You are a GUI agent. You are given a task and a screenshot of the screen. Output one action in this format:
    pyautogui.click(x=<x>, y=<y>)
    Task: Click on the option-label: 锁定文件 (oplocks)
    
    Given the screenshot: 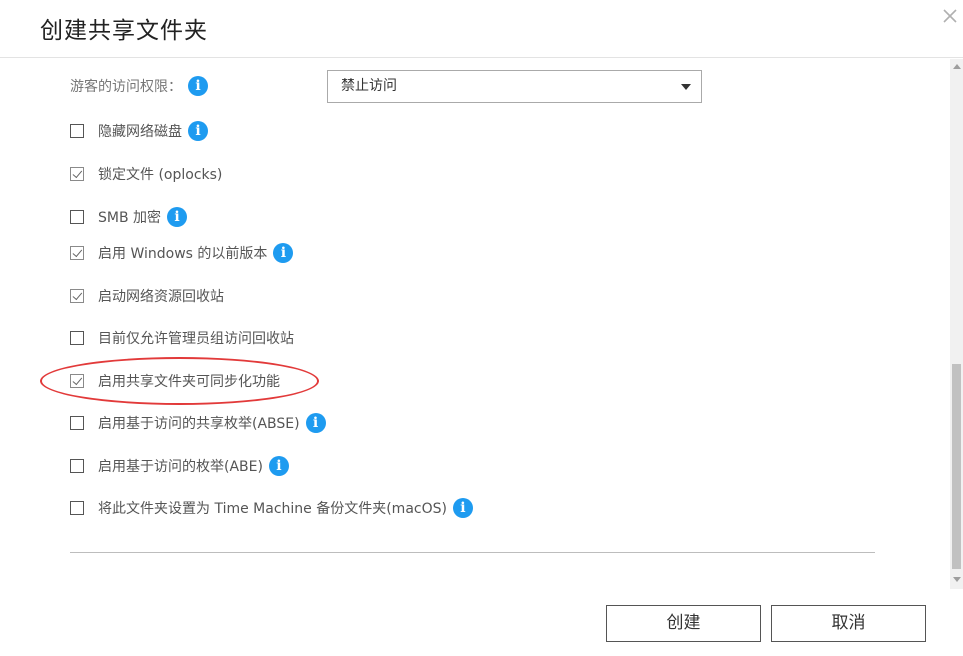 What is the action you would take?
    pyautogui.click(x=160, y=175)
    